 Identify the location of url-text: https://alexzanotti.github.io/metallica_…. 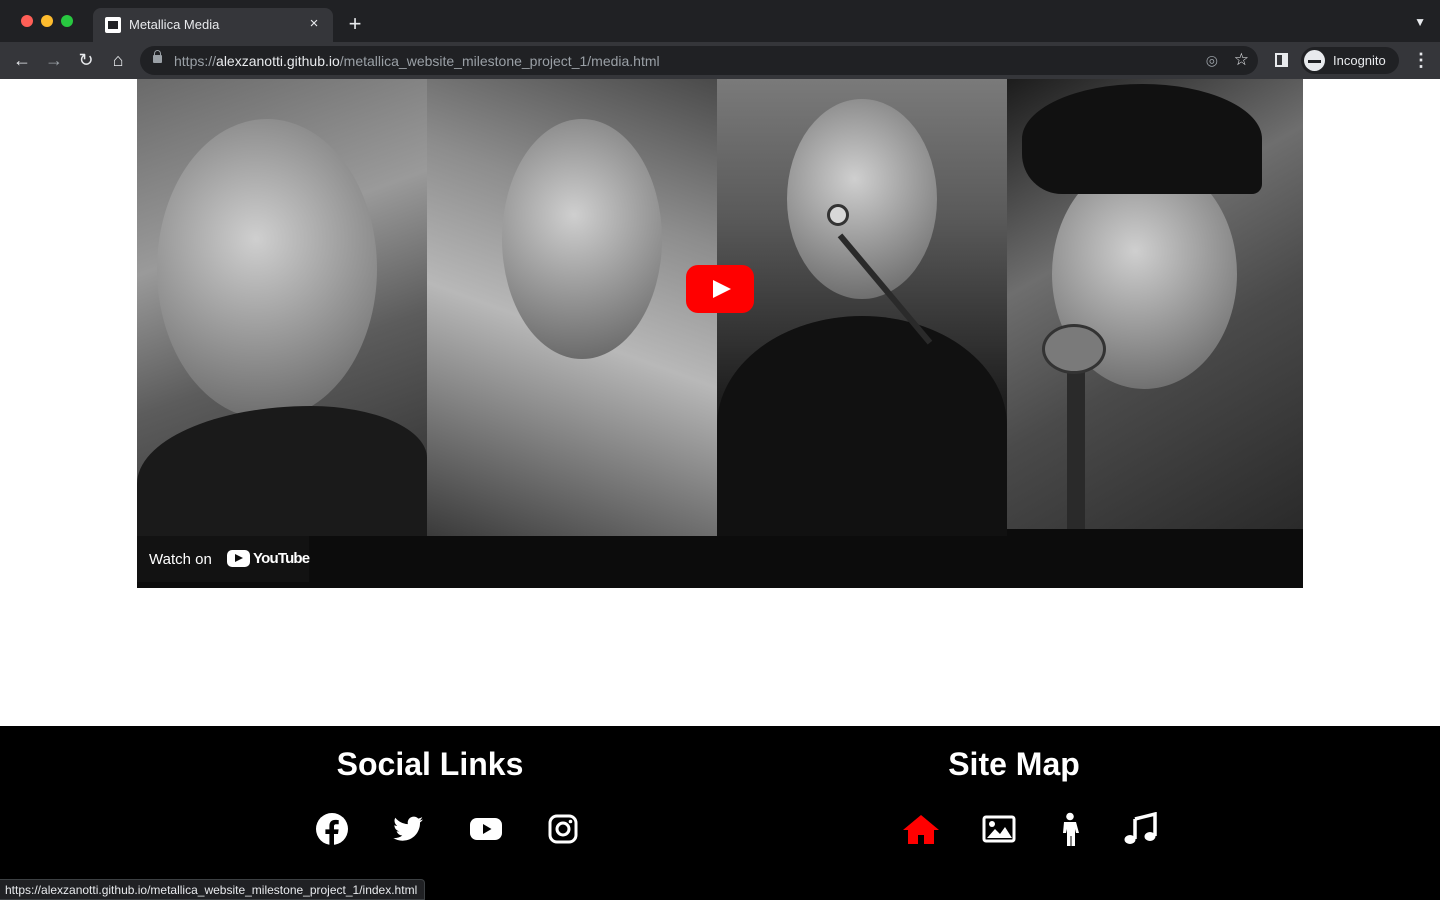
(417, 61).